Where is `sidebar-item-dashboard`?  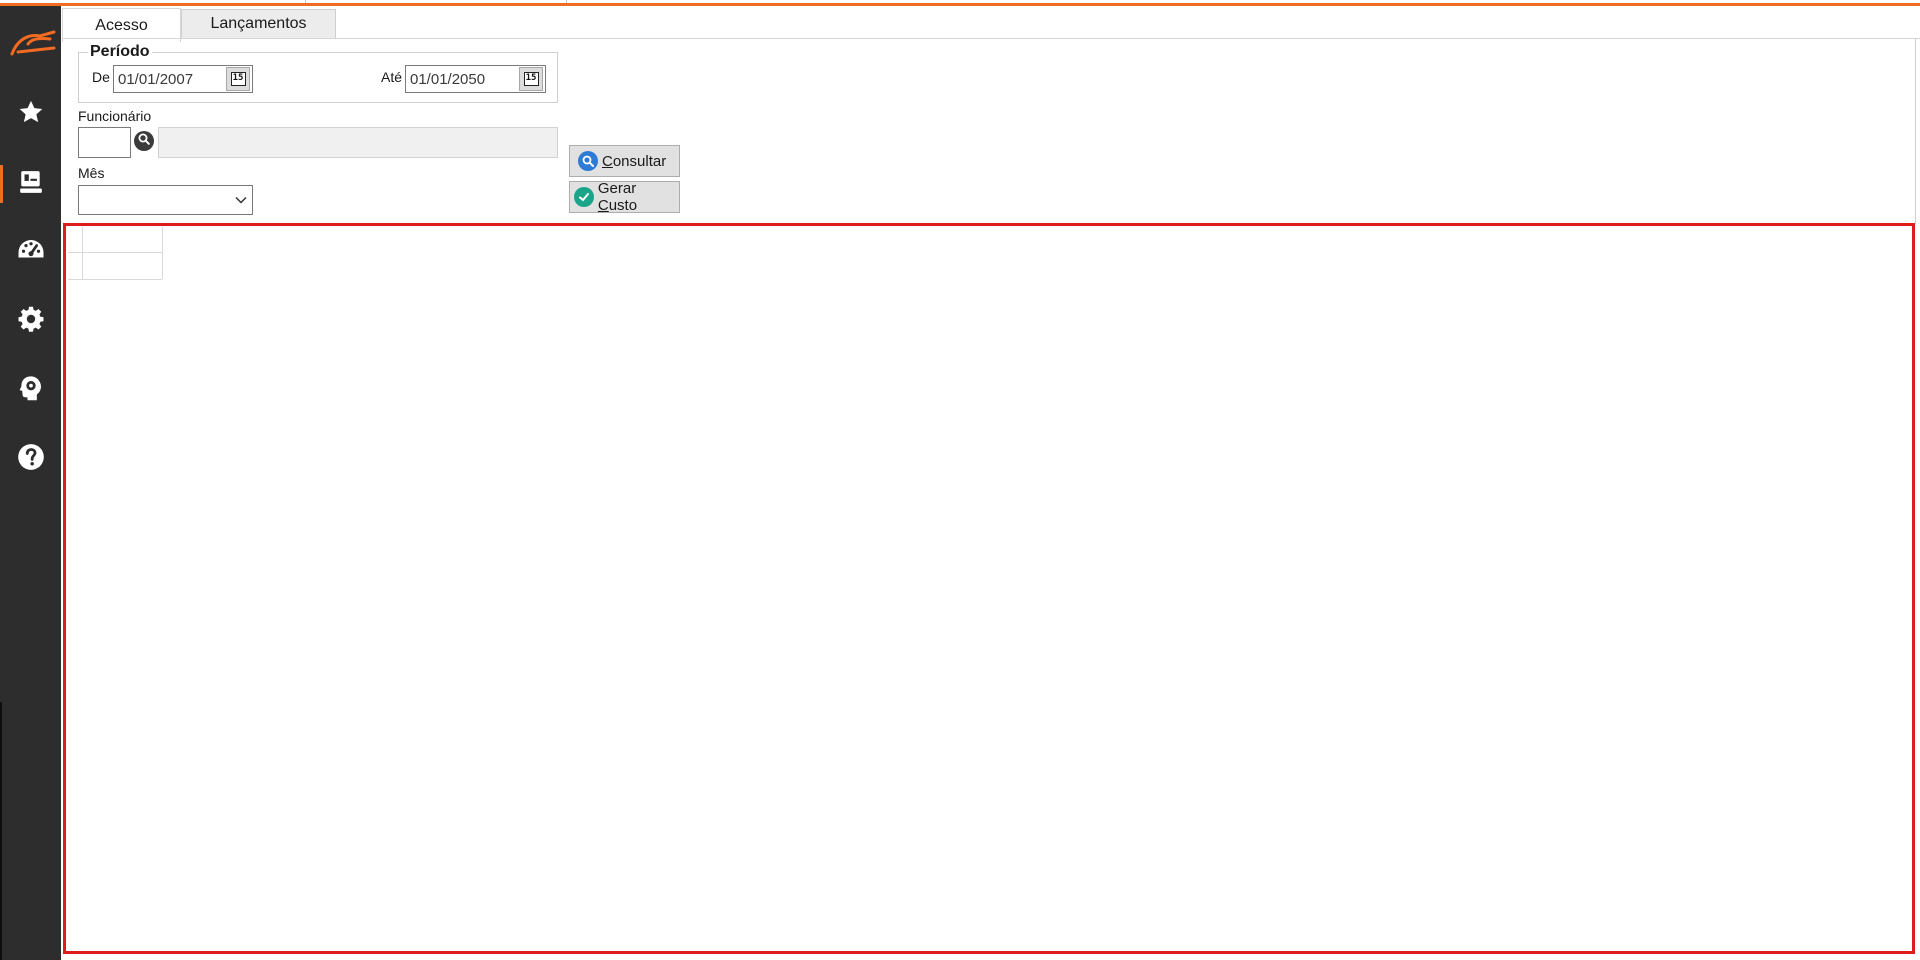 sidebar-item-dashboard is located at coordinates (30, 252).